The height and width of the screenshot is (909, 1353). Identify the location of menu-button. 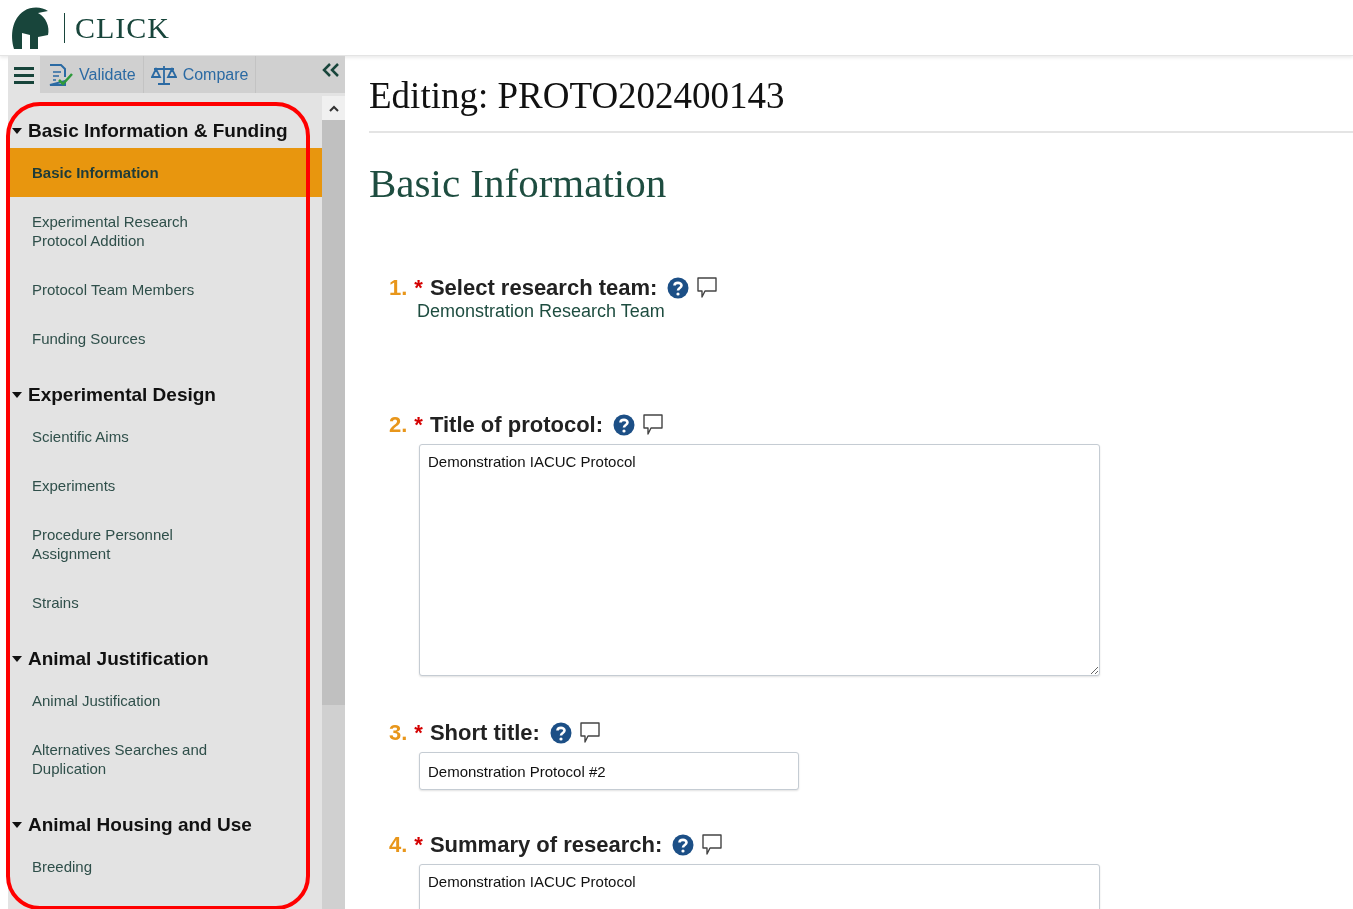
(24, 74).